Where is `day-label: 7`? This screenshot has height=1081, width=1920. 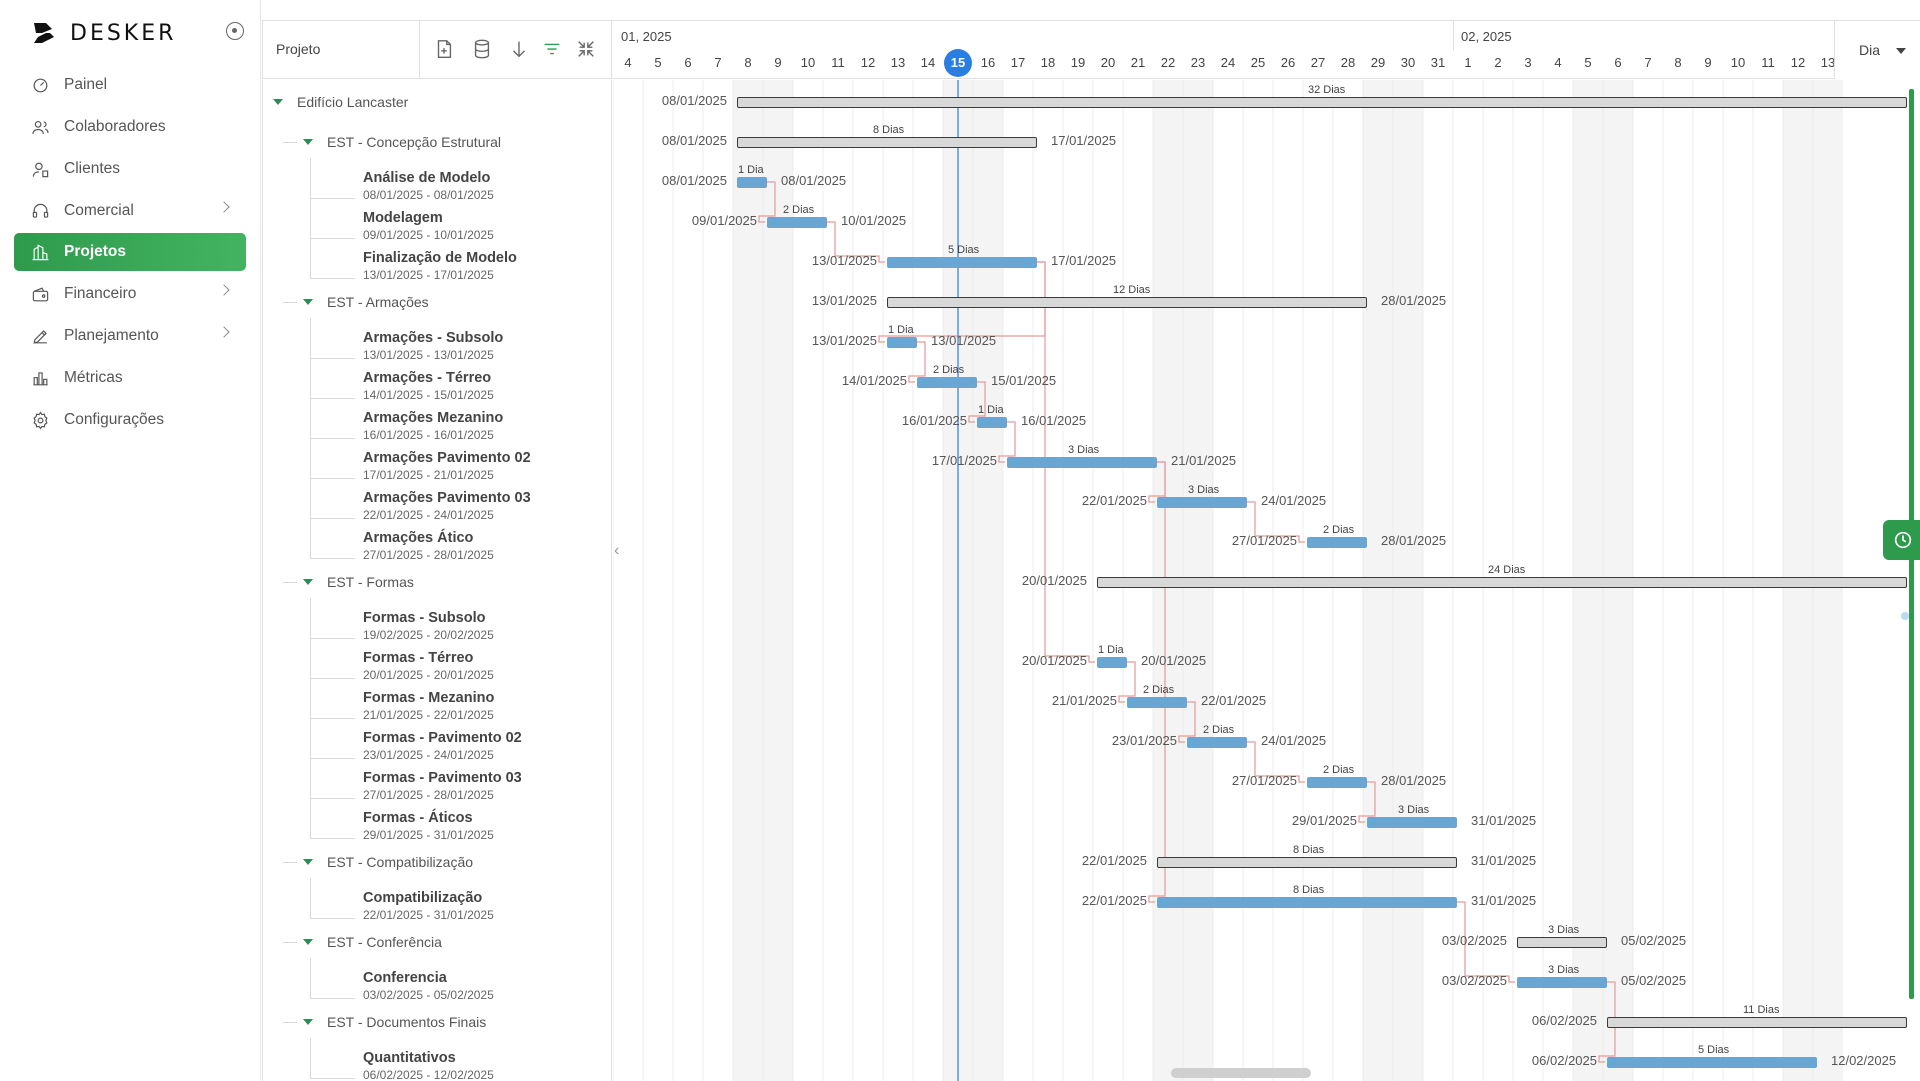 day-label: 7 is located at coordinates (1648, 64).